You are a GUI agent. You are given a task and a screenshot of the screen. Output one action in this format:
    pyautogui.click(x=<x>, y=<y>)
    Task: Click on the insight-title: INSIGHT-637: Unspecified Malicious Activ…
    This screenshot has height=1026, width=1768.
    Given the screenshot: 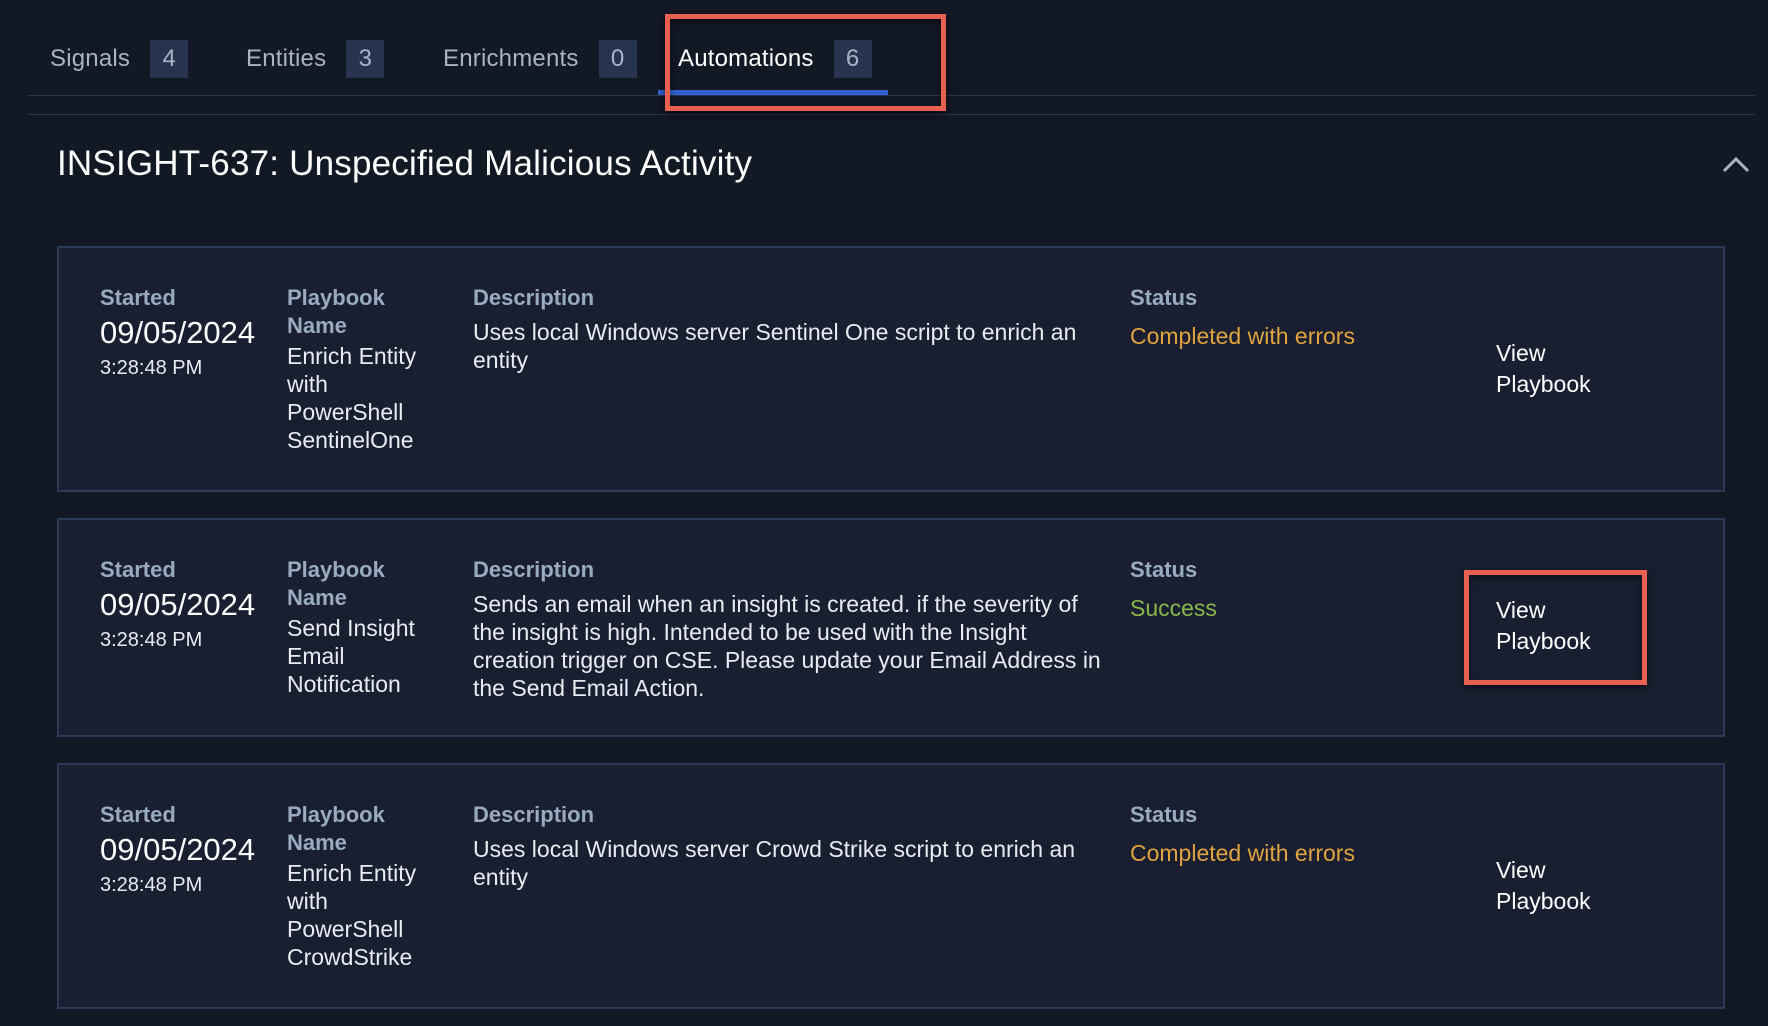 What is the action you would take?
    pyautogui.click(x=405, y=163)
    